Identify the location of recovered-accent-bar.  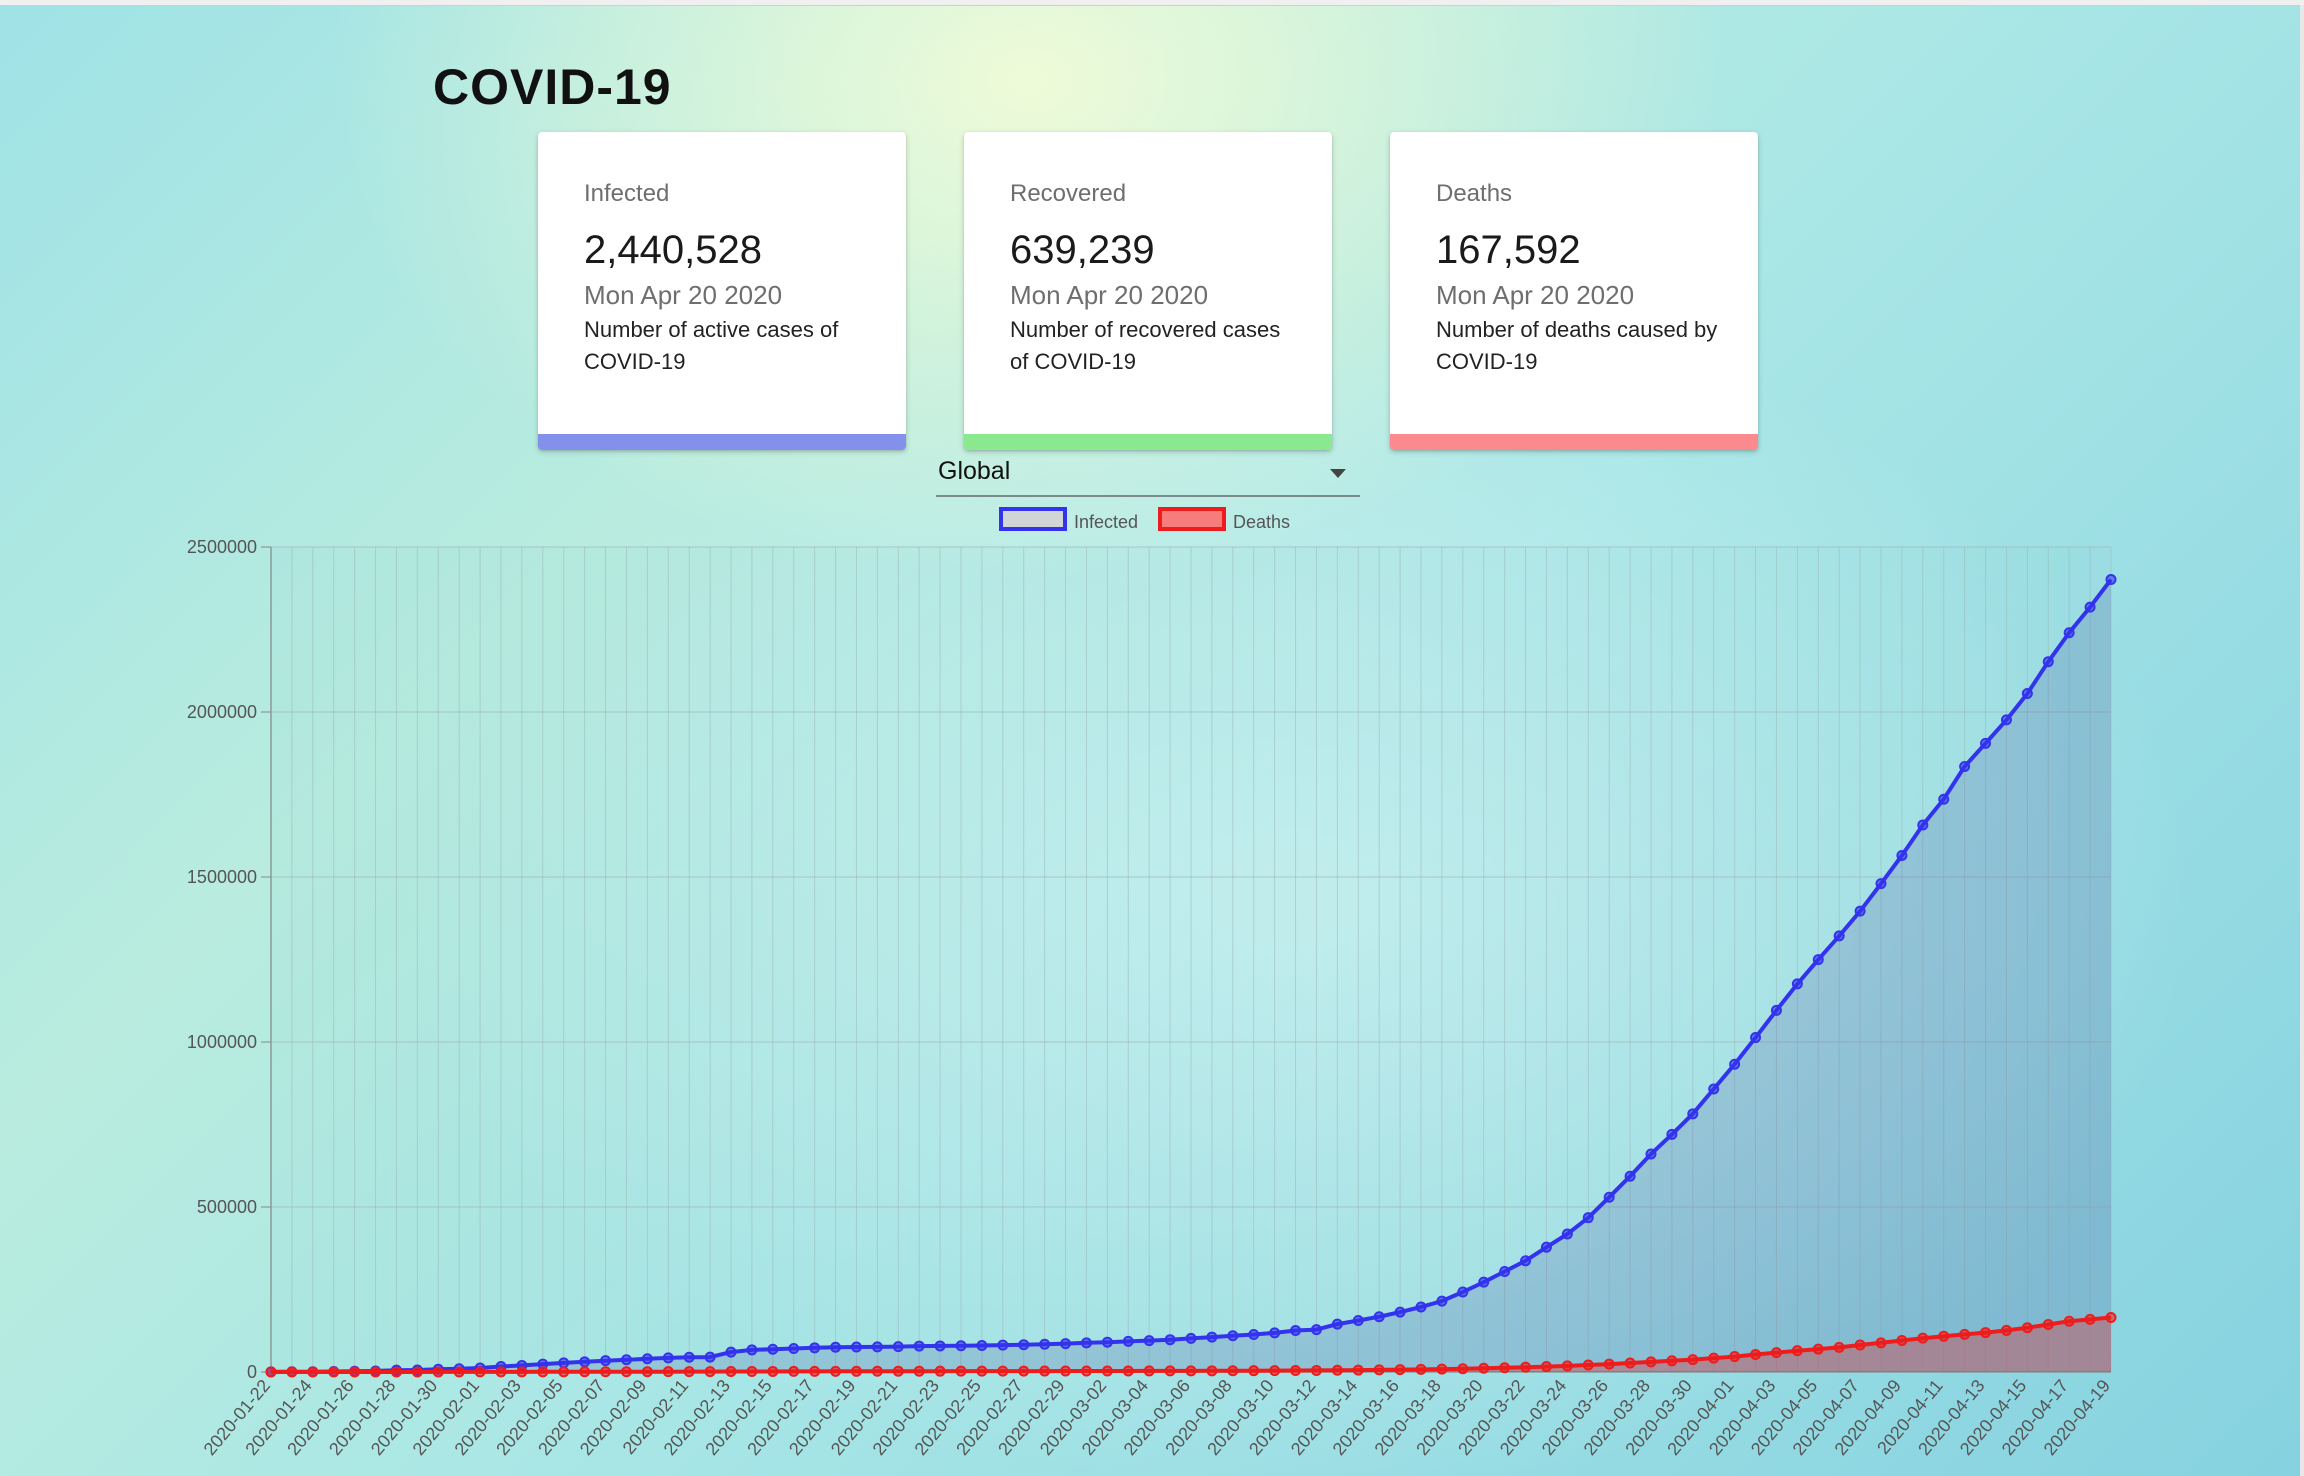
(1148, 442).